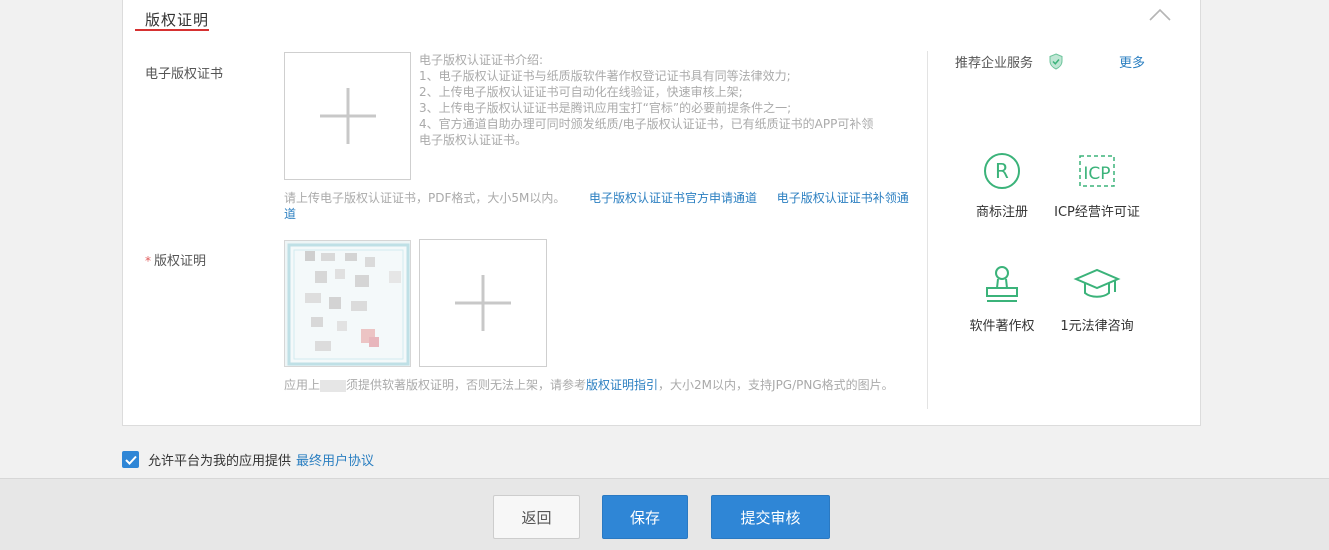 This screenshot has width=1329, height=550. What do you see at coordinates (220, 461) in the screenshot?
I see `agreement-text: 允许平台为我的应用提供` at bounding box center [220, 461].